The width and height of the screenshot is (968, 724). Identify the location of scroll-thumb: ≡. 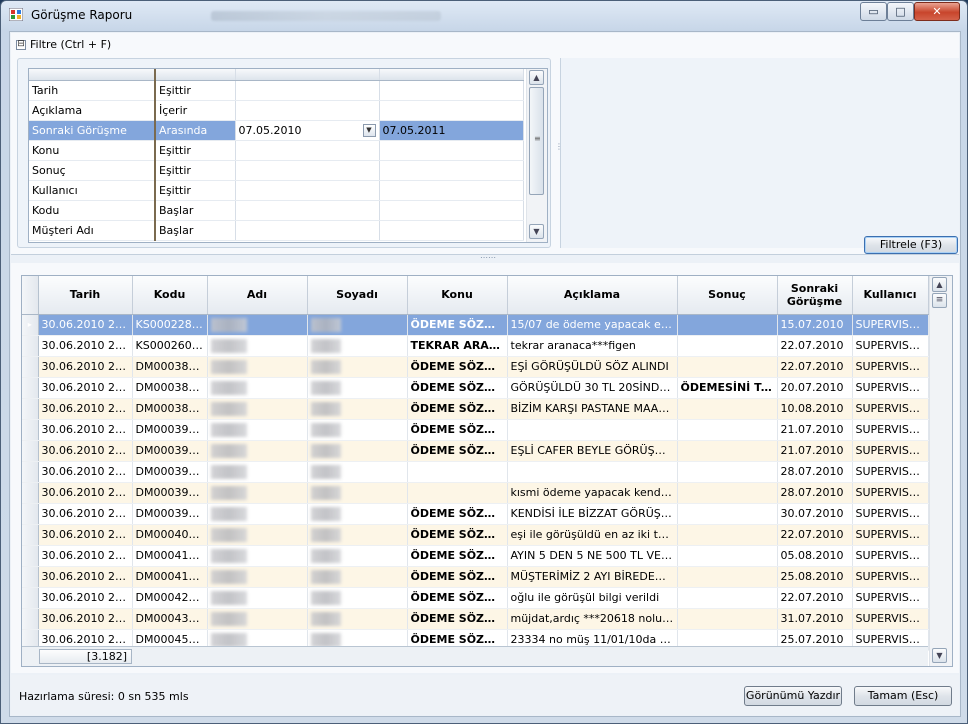
(536, 141).